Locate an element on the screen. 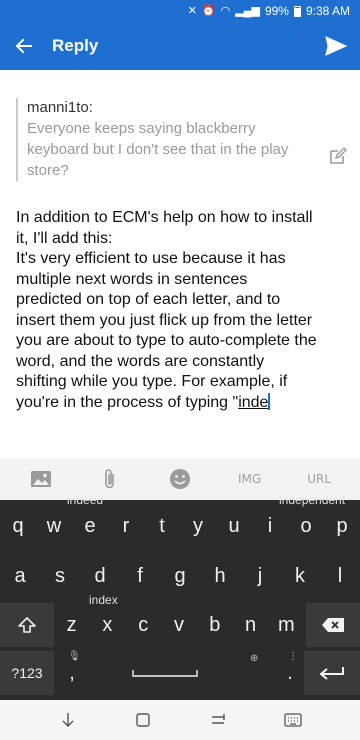 The width and height of the screenshot is (360, 740). img-tag-label: IMG is located at coordinates (249, 479).